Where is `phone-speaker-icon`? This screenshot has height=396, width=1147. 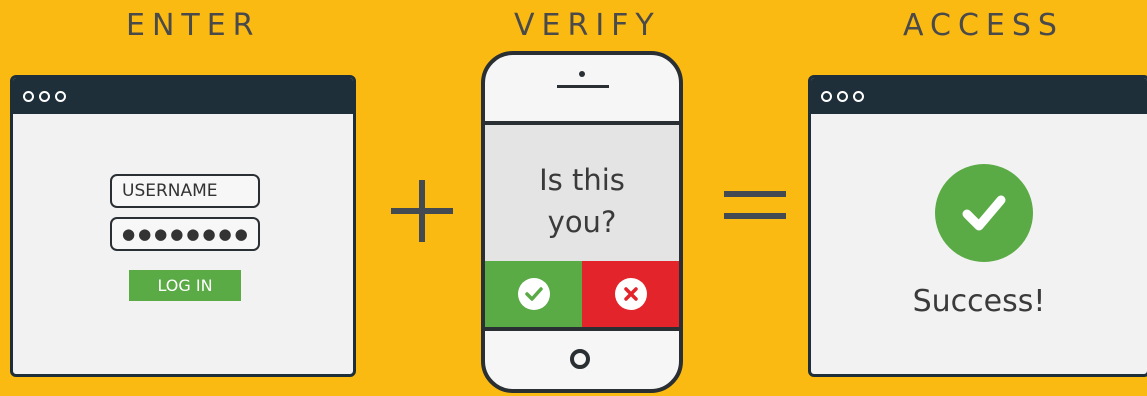
phone-speaker-icon is located at coordinates (583, 86).